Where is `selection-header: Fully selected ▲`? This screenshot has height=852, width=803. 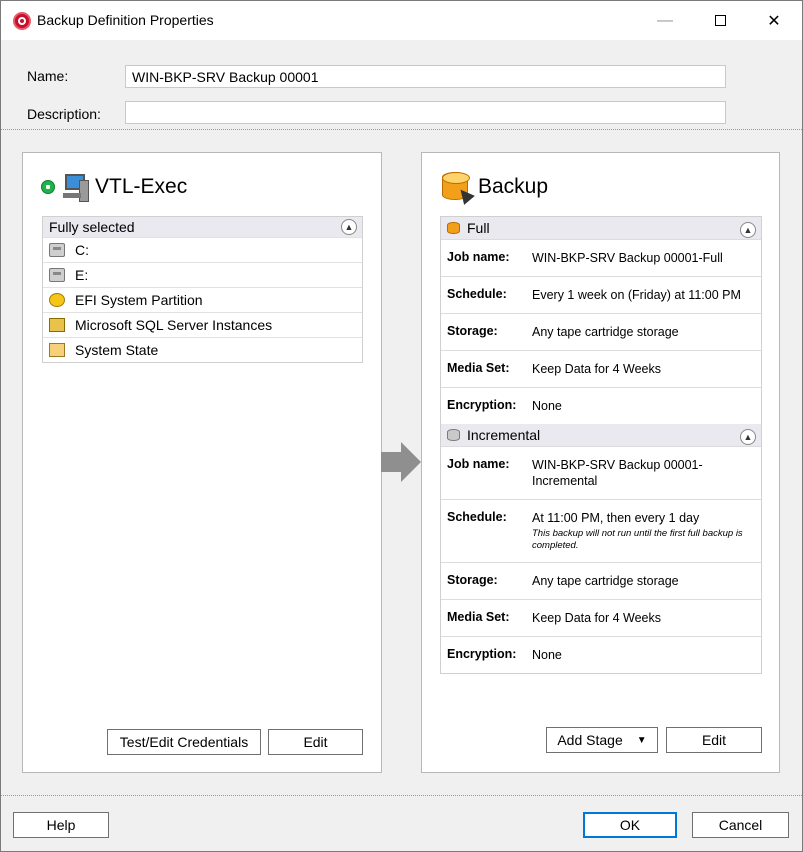 selection-header: Fully selected ▲ is located at coordinates (202, 227).